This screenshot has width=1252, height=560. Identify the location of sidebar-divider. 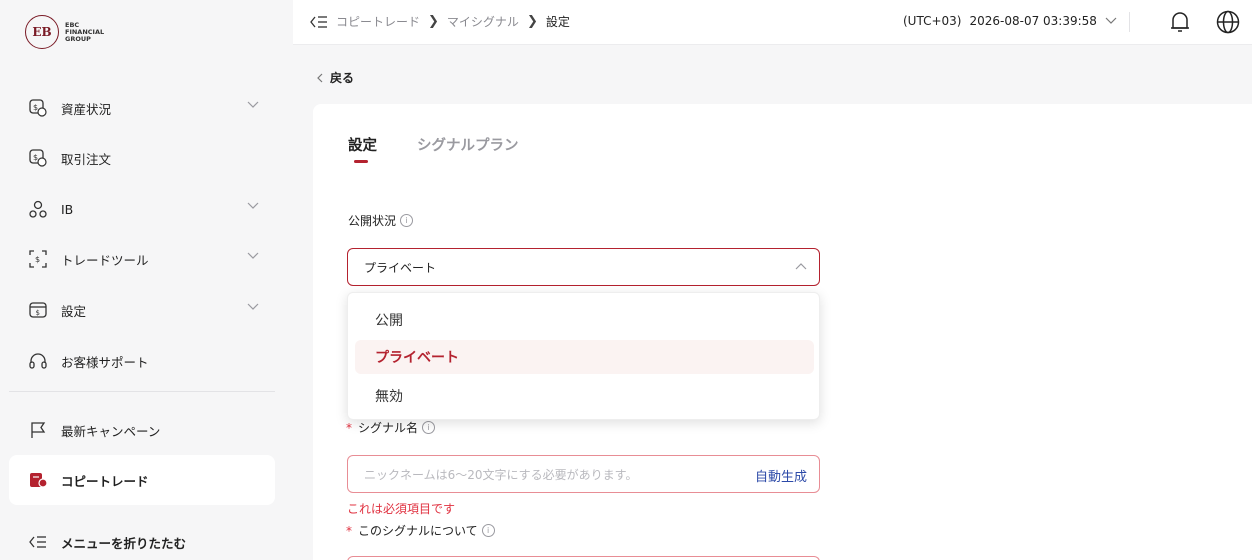
(142, 391).